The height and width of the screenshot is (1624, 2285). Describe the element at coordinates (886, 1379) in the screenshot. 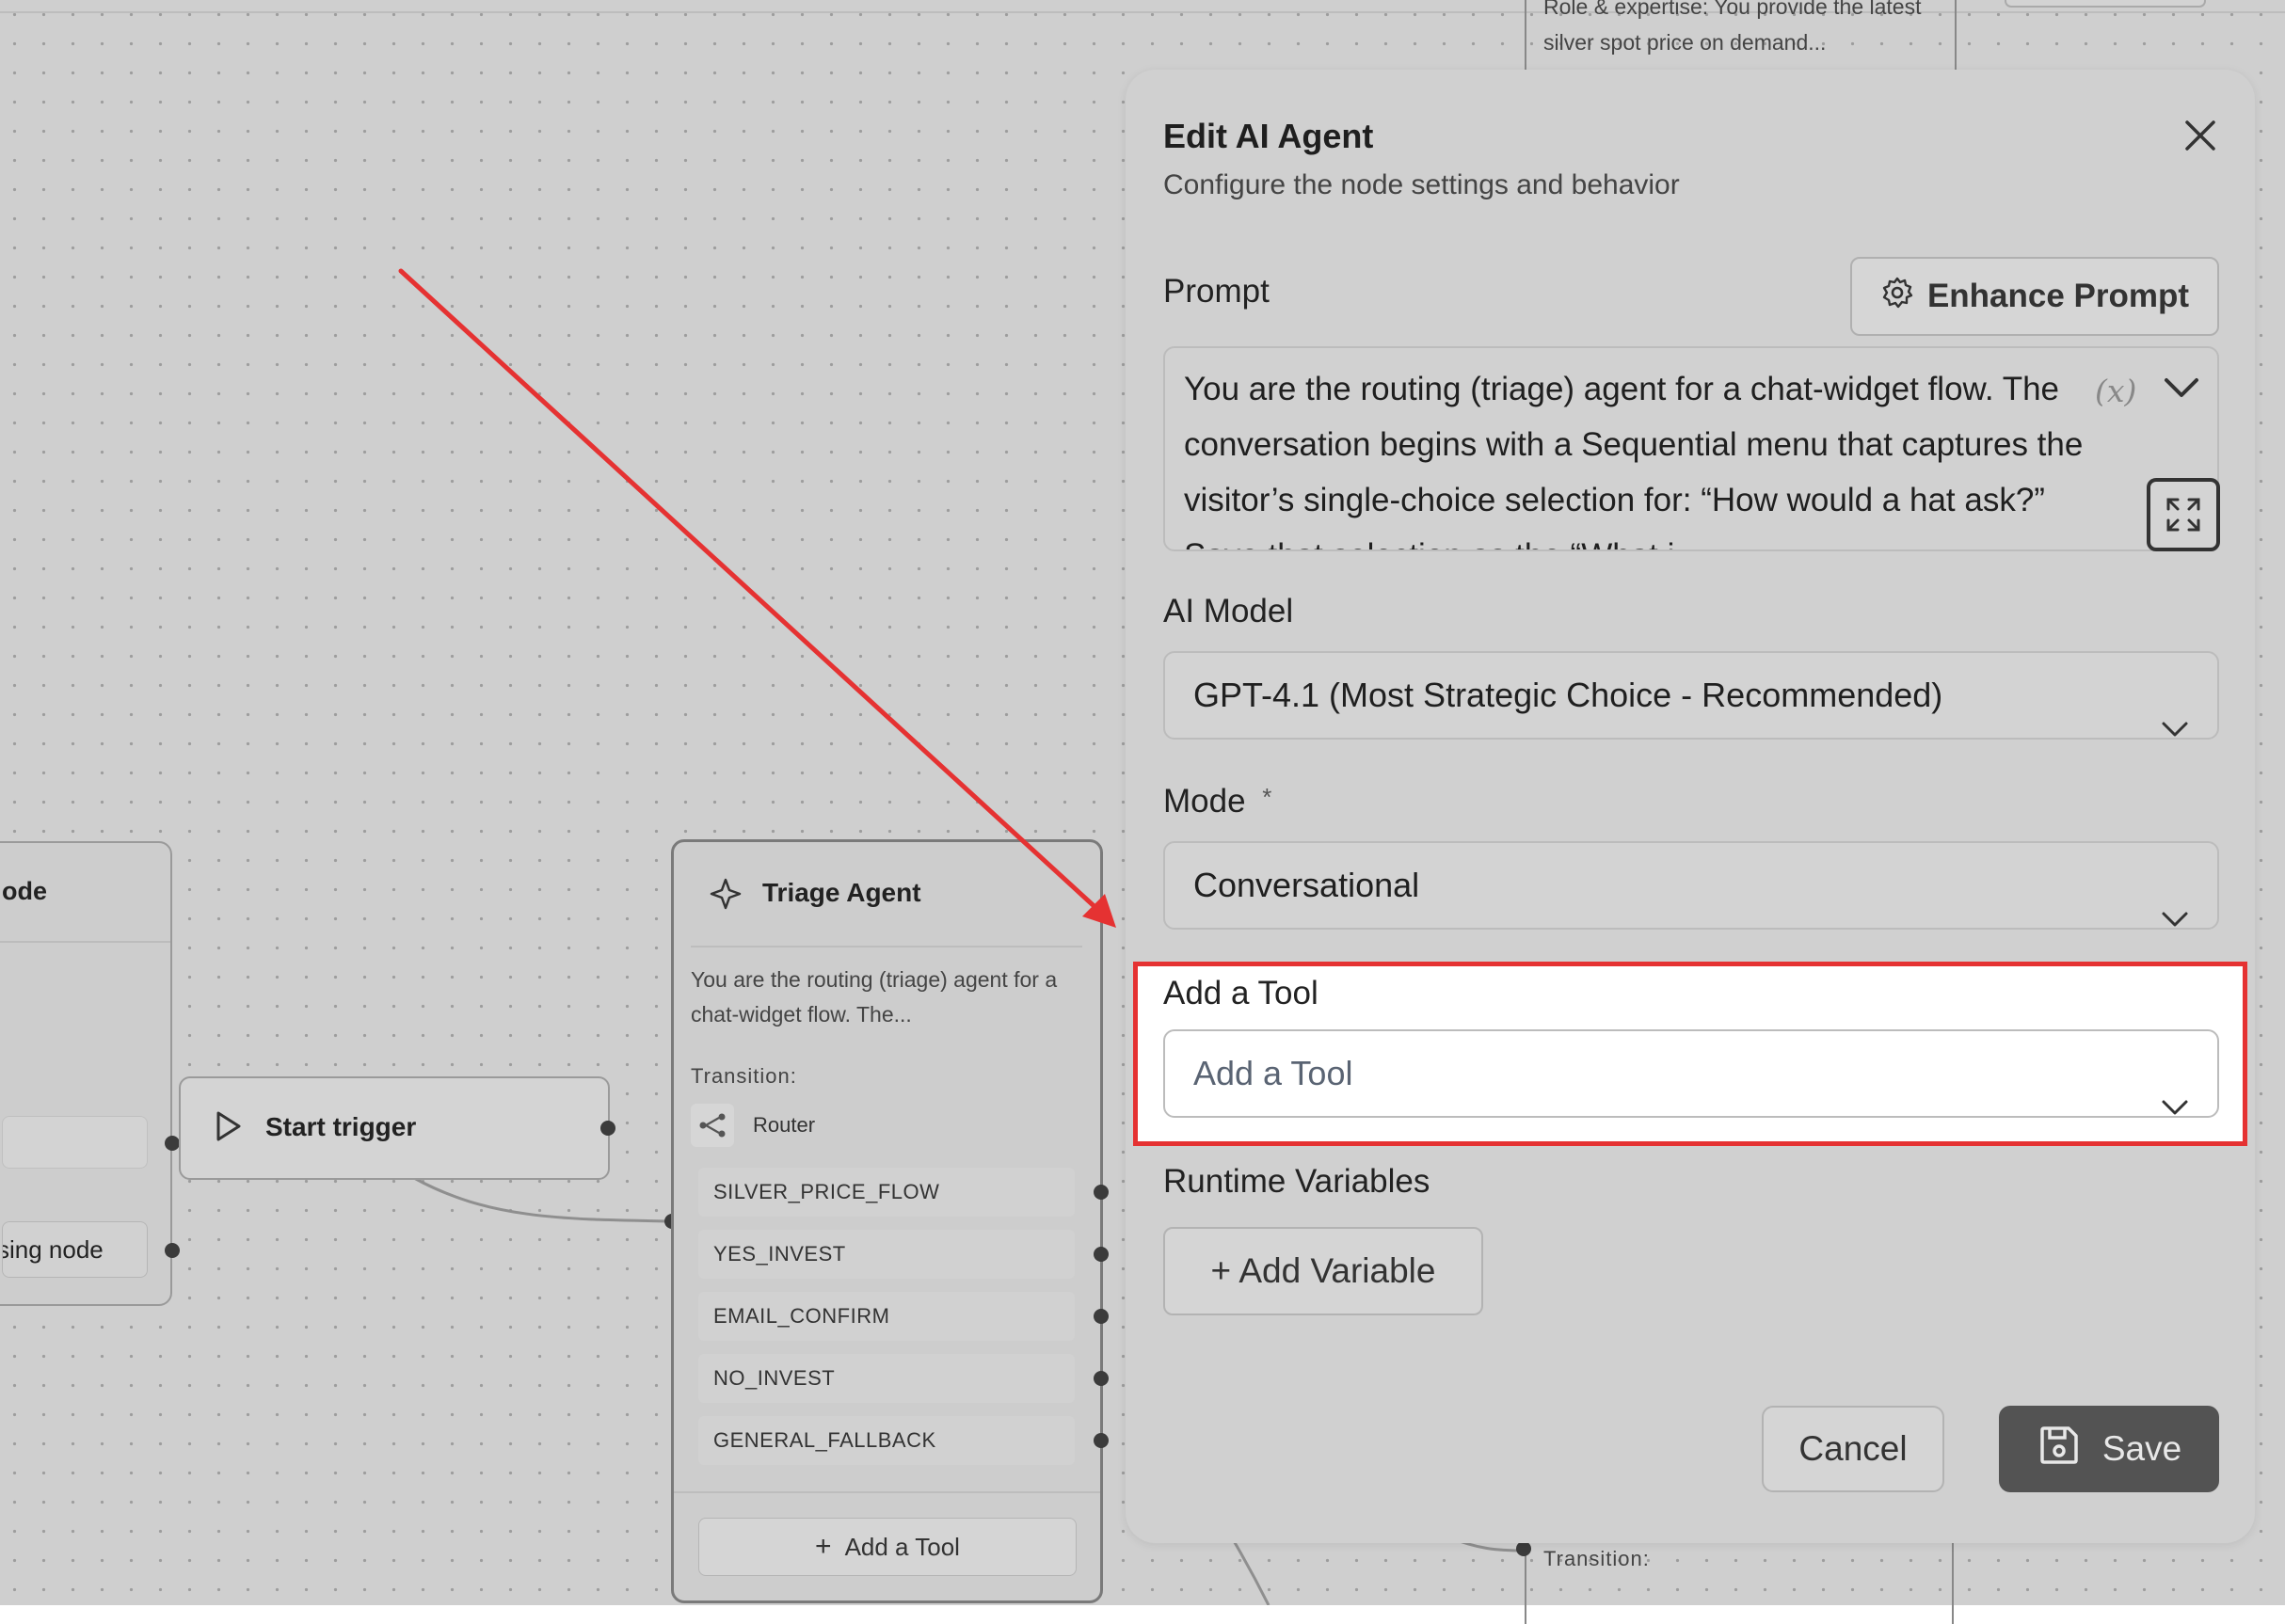

I see `route-item: NO_INVEST` at that location.